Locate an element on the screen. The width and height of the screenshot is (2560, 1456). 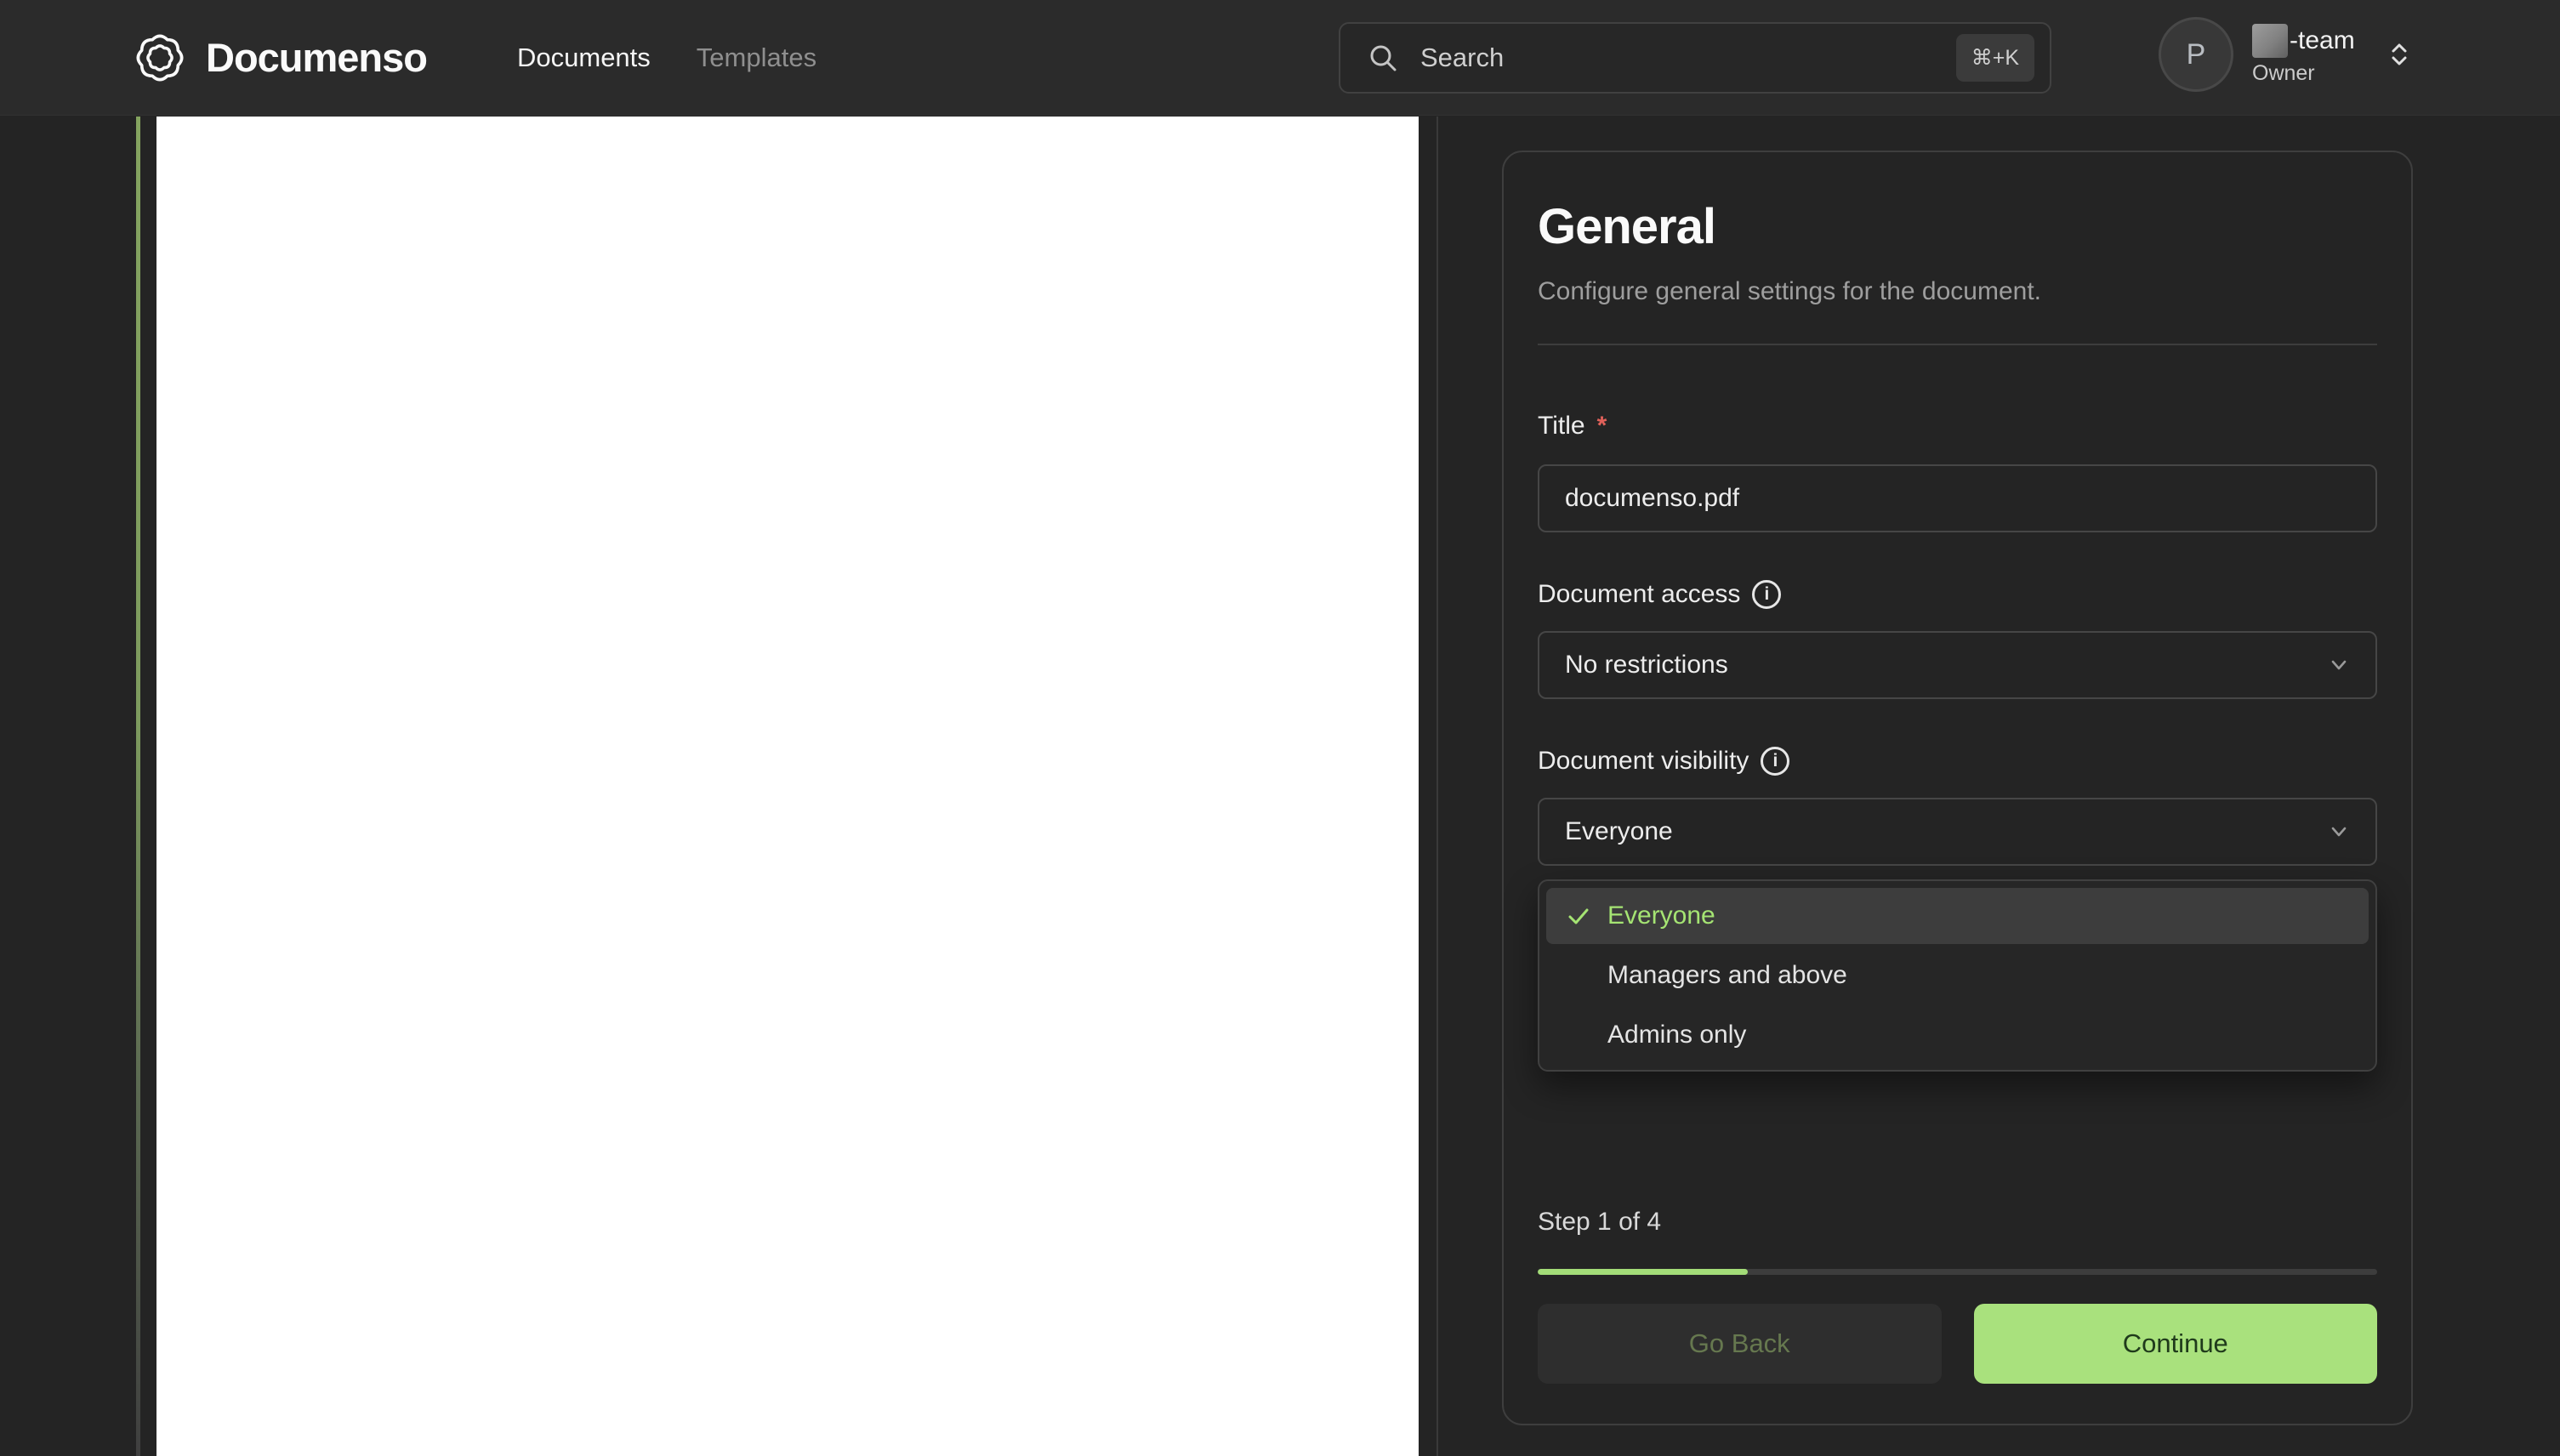
wizard-buttons: Go Back Continue is located at coordinates (1957, 1344).